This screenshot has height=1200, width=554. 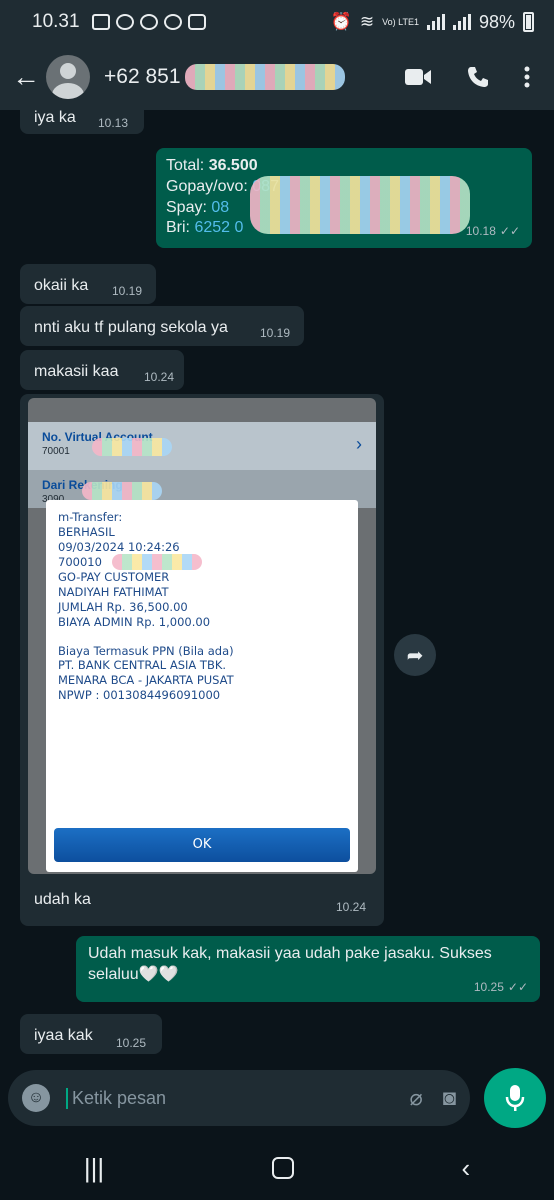 I want to click on message-incoming: makasii kaa 10.24, so click(x=102, y=370).